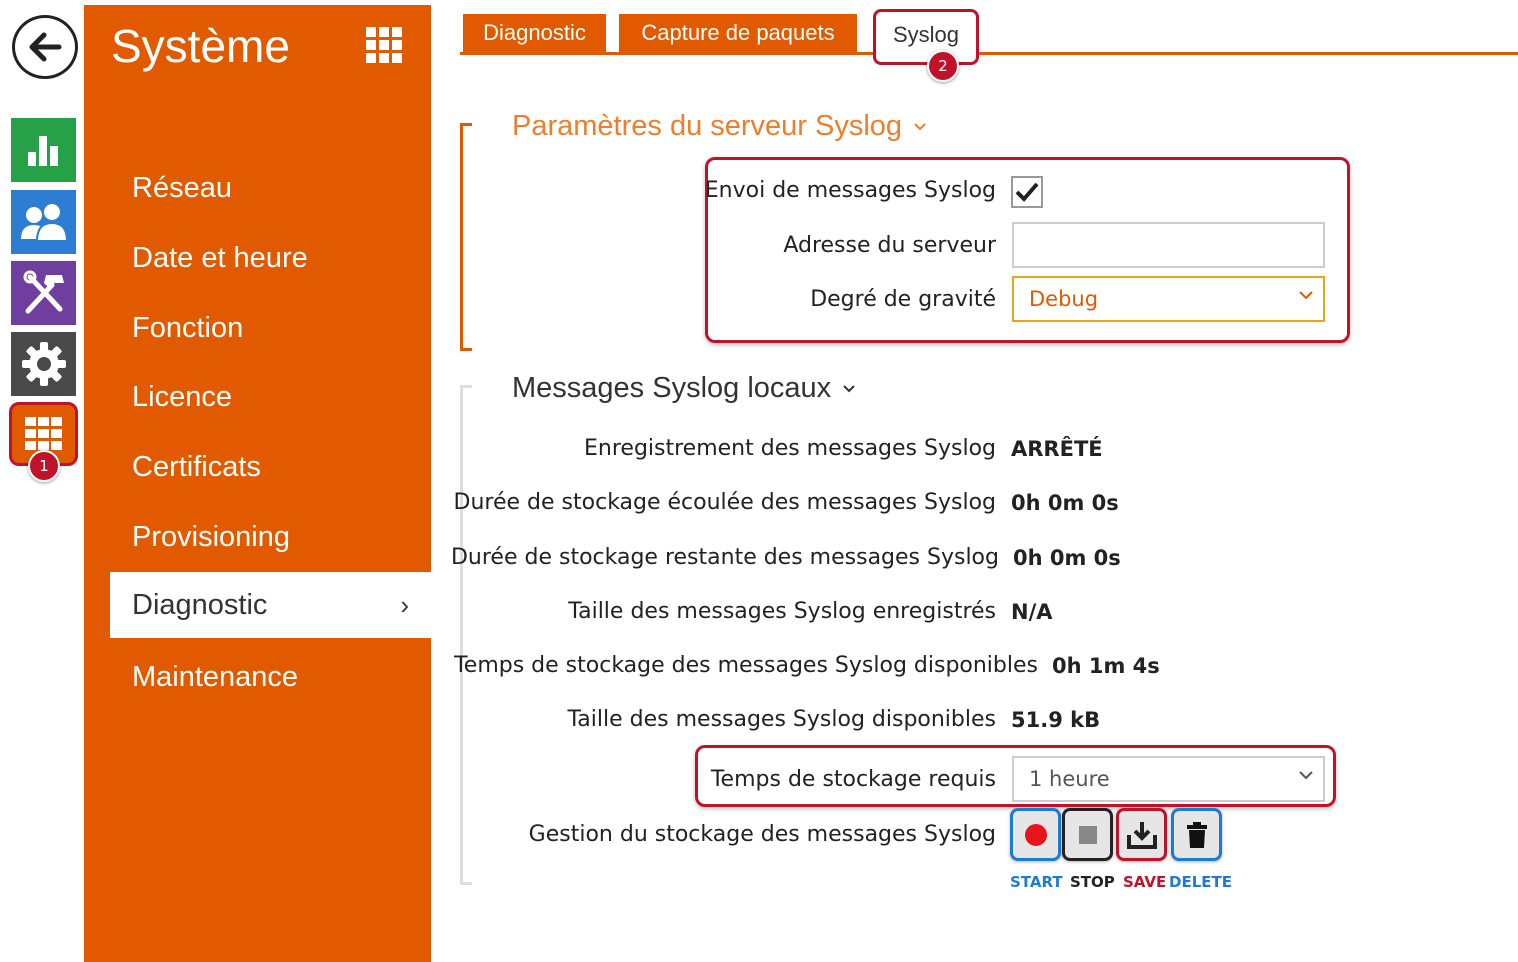 The height and width of the screenshot is (962, 1518). Describe the element at coordinates (672, 388) in the screenshot. I see `section-title-text: Messages Syslog locaux` at that location.